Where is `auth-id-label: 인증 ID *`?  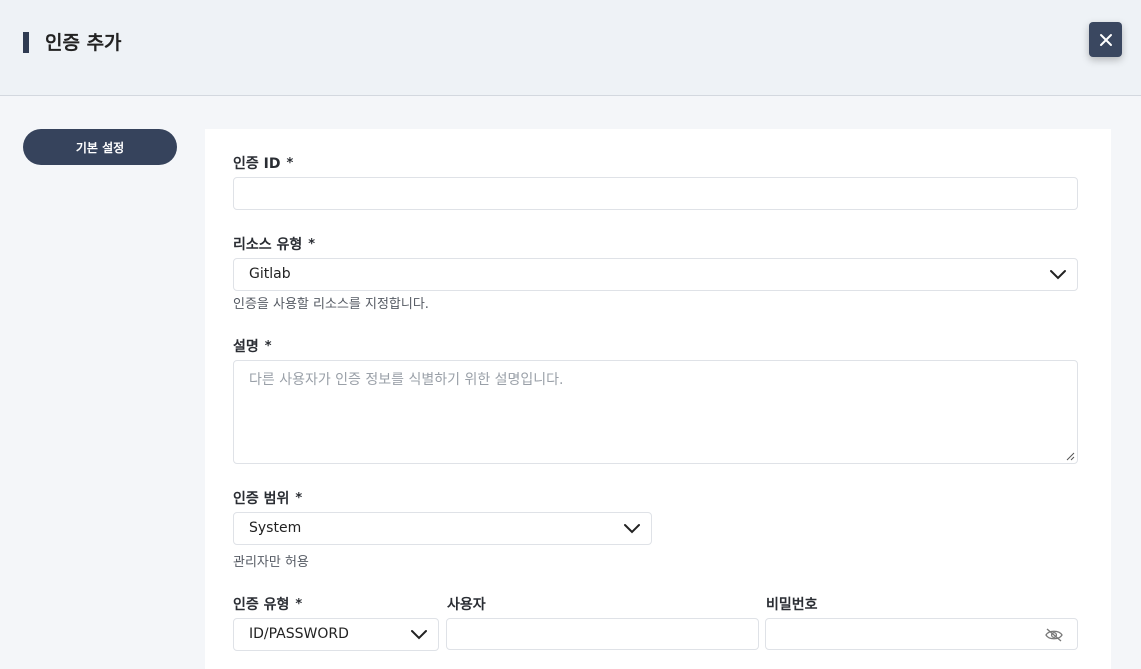 auth-id-label: 인증 ID * is located at coordinates (263, 163).